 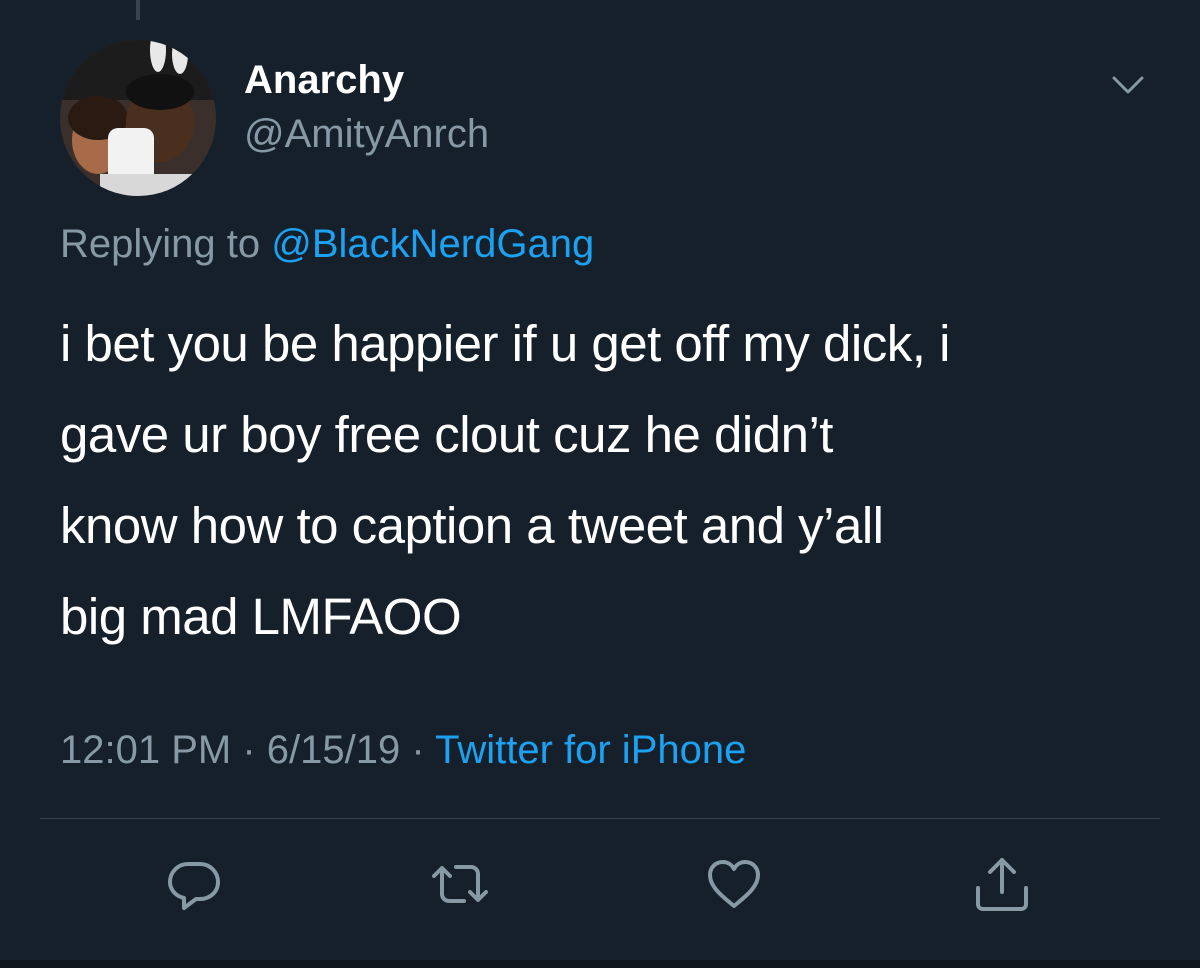 I want to click on reply-icon, so click(x=194, y=886).